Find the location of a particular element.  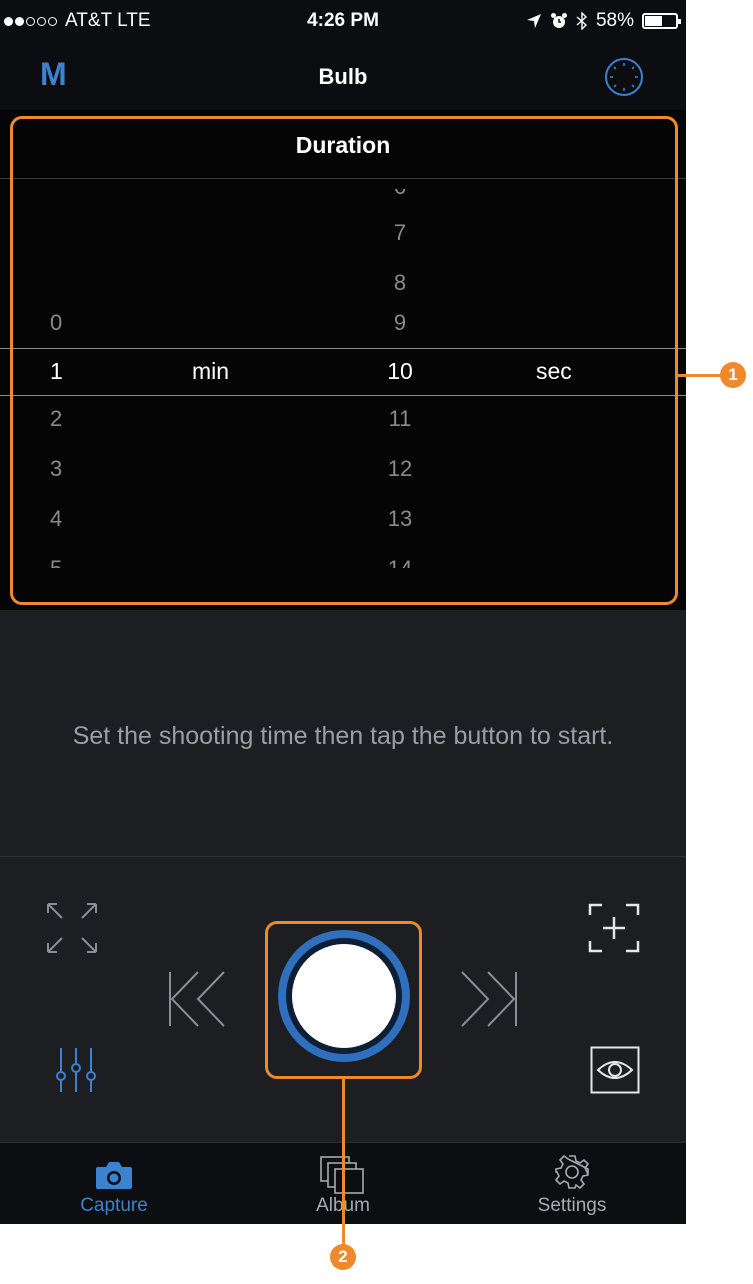

self-timer-icon is located at coordinates (624, 77).